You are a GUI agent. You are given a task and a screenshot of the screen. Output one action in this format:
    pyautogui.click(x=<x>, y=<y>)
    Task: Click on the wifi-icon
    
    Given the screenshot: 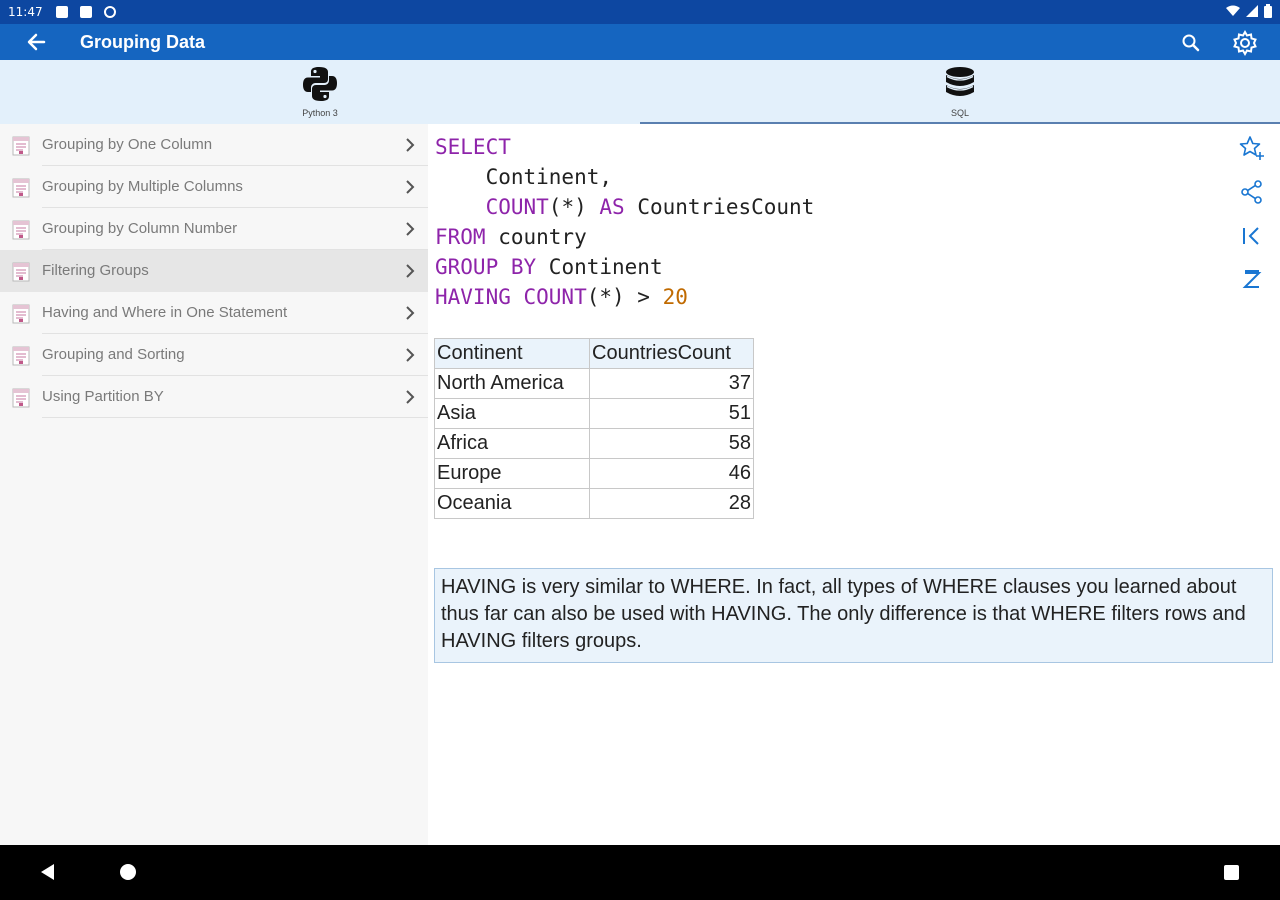 What is the action you would take?
    pyautogui.click(x=1233, y=10)
    